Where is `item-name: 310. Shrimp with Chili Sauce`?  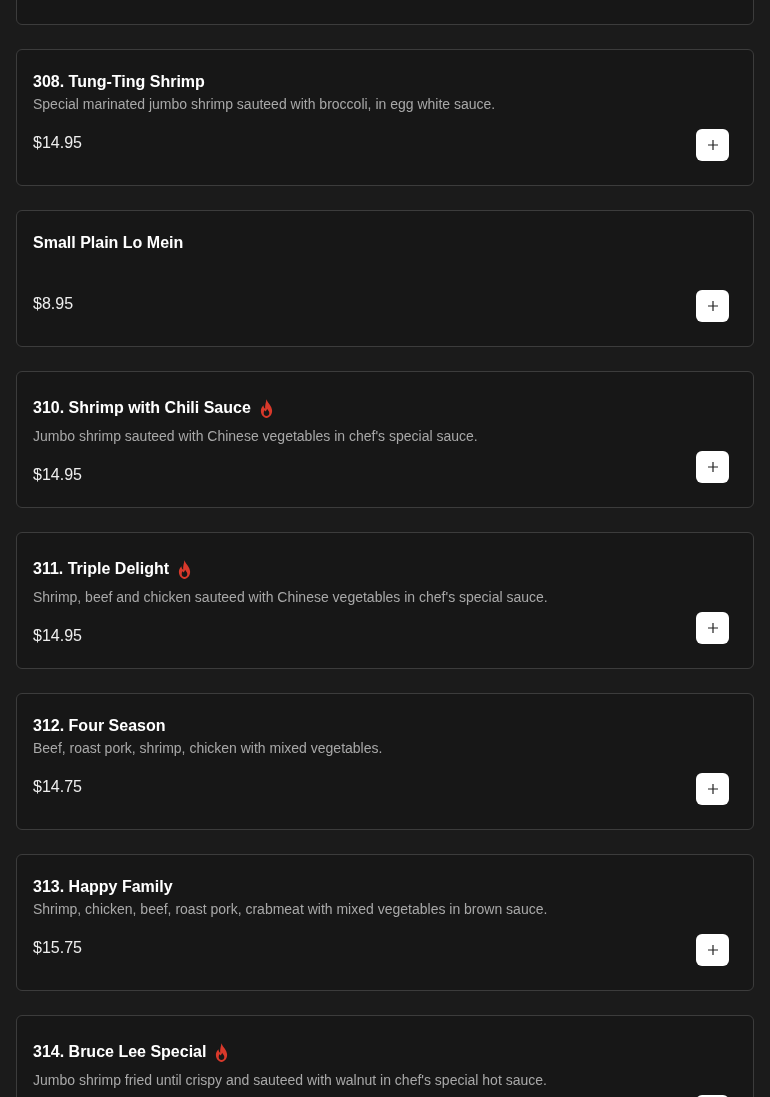
item-name: 310. Shrimp with Chili Sauce is located at coordinates (142, 408).